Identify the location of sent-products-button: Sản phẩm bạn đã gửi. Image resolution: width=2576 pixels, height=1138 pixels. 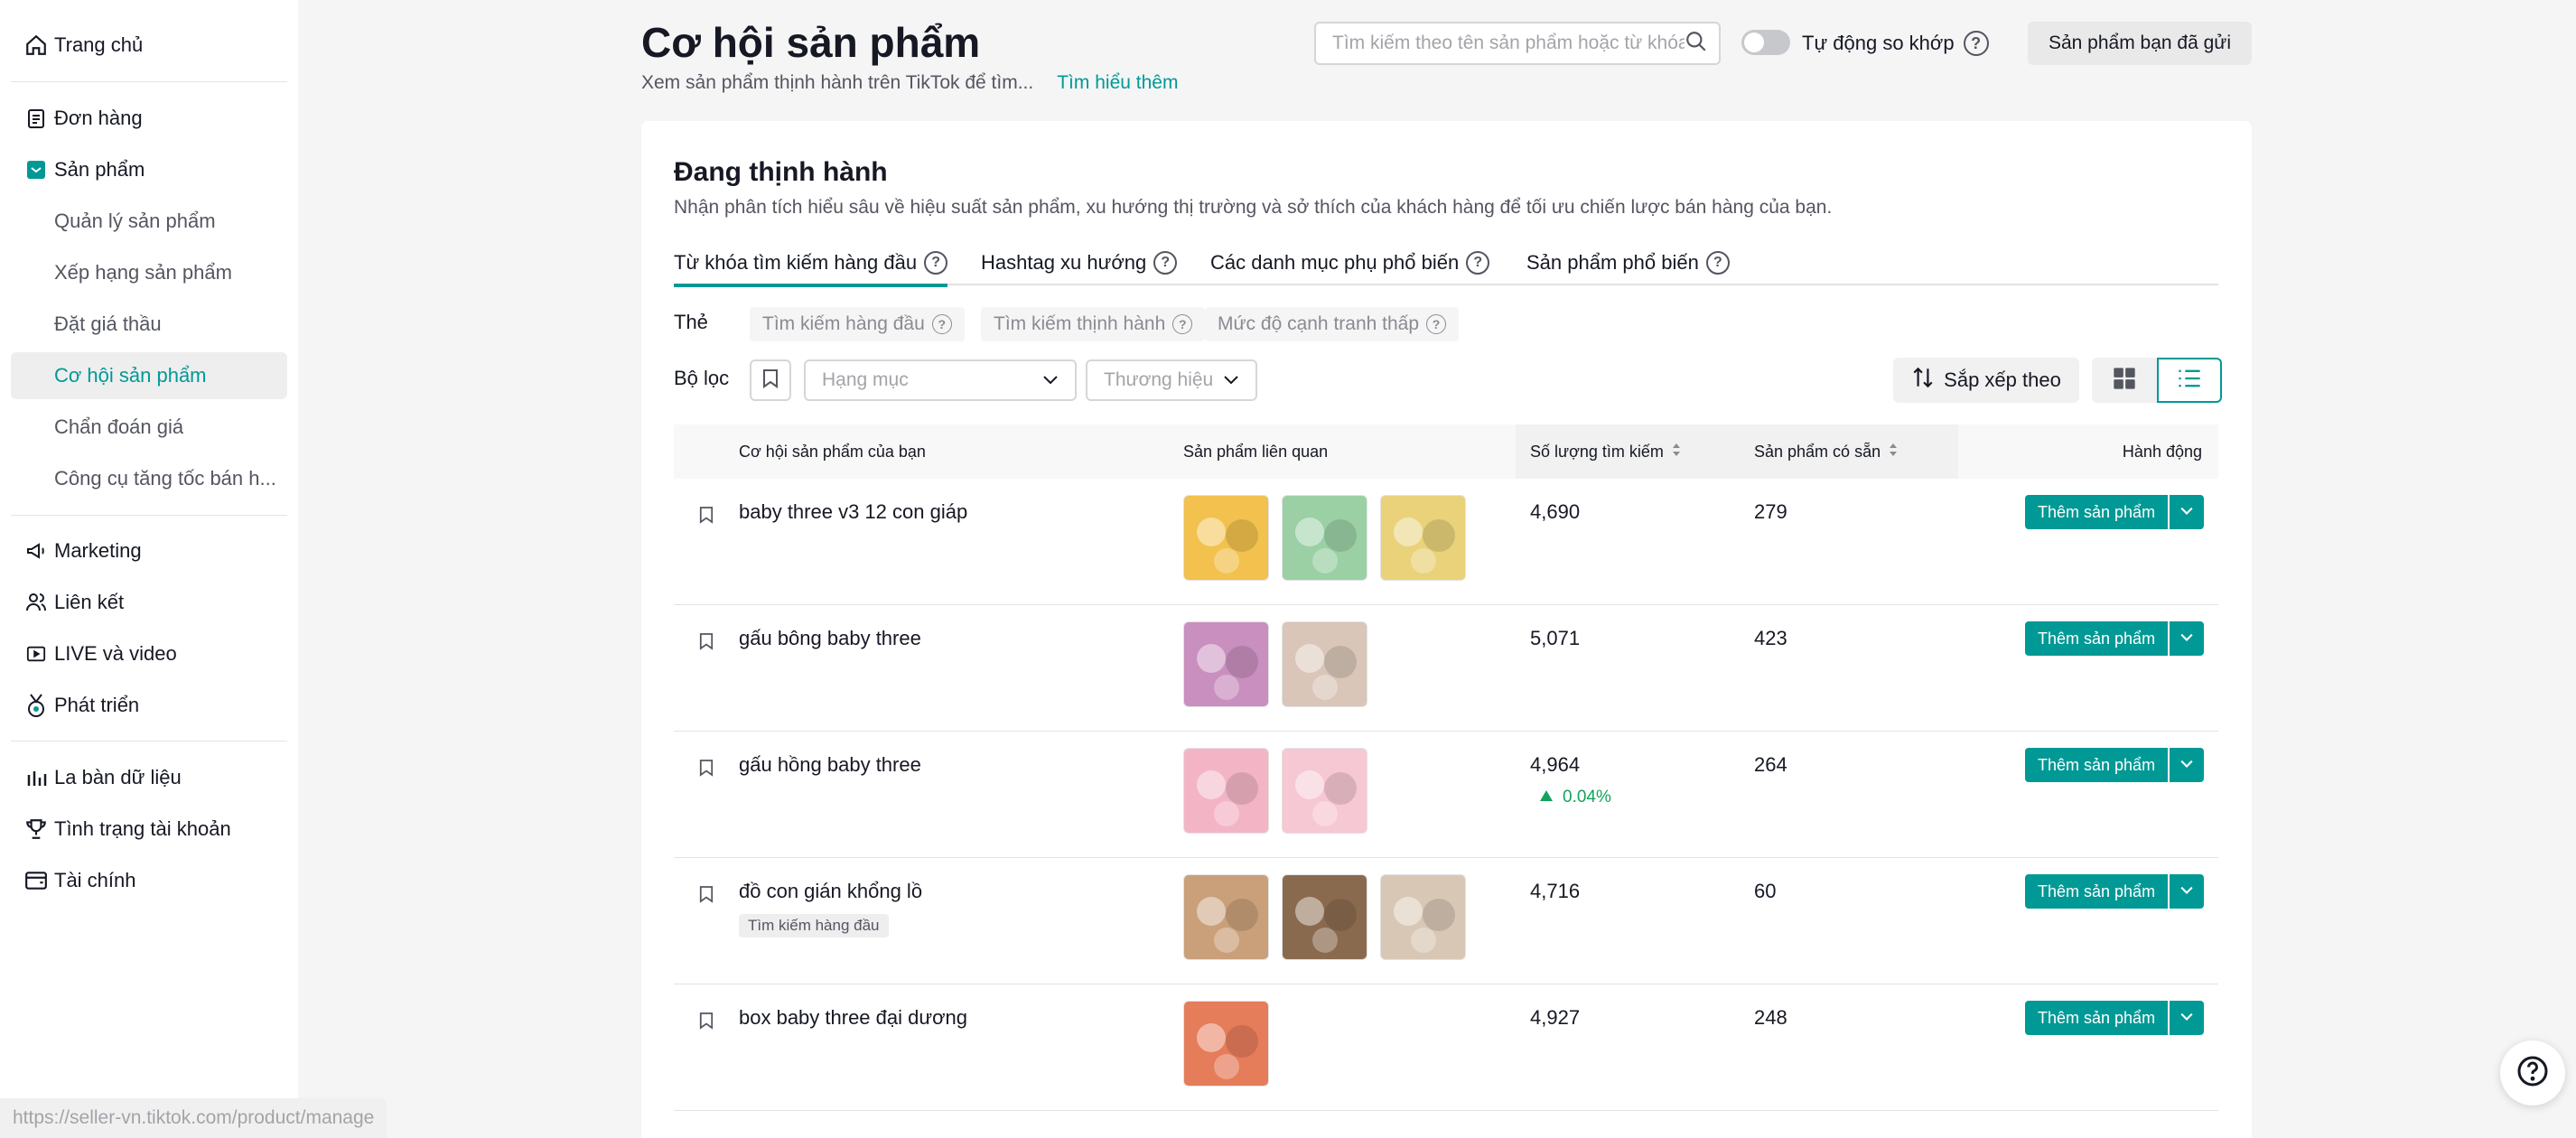
(2140, 43).